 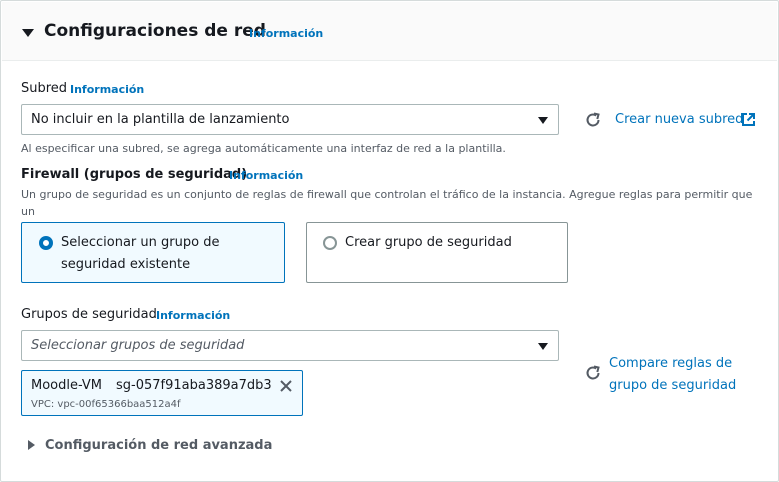 What do you see at coordinates (89, 314) in the screenshot?
I see `security-groups-label: Grupos de seguridad` at bounding box center [89, 314].